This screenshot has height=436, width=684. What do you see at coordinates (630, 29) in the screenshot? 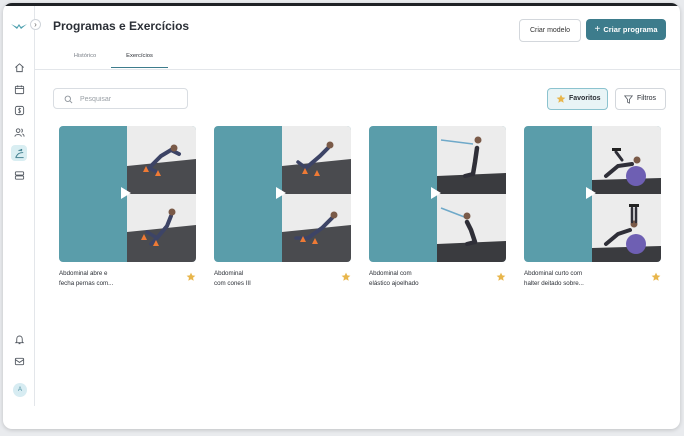
I see `create-program-label: Criar programa` at bounding box center [630, 29].